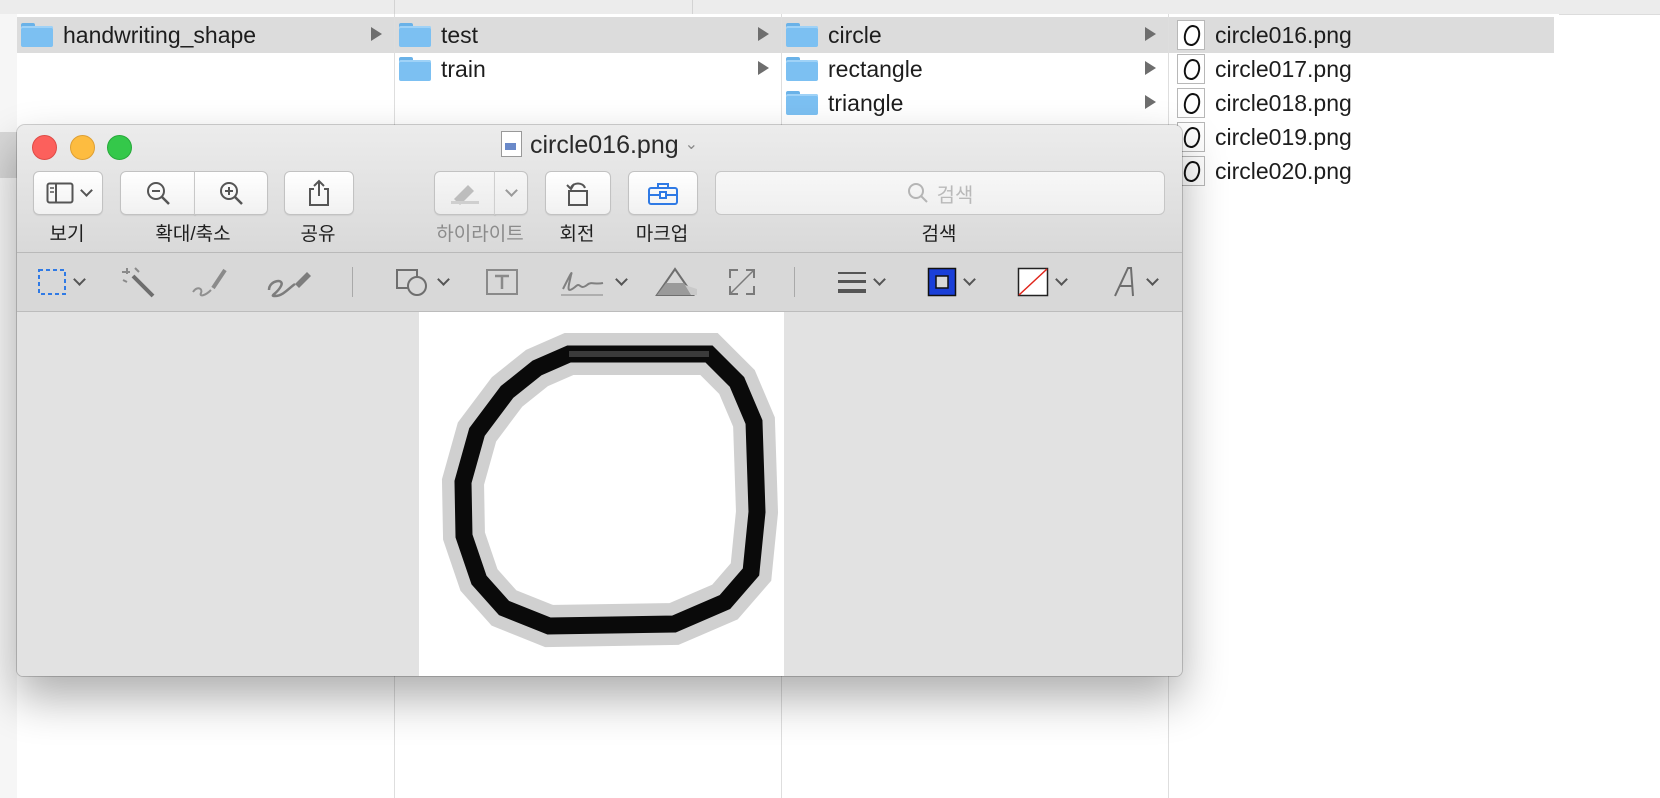 The image size is (1660, 798). What do you see at coordinates (1135, 282) in the screenshot?
I see `text-style-button` at bounding box center [1135, 282].